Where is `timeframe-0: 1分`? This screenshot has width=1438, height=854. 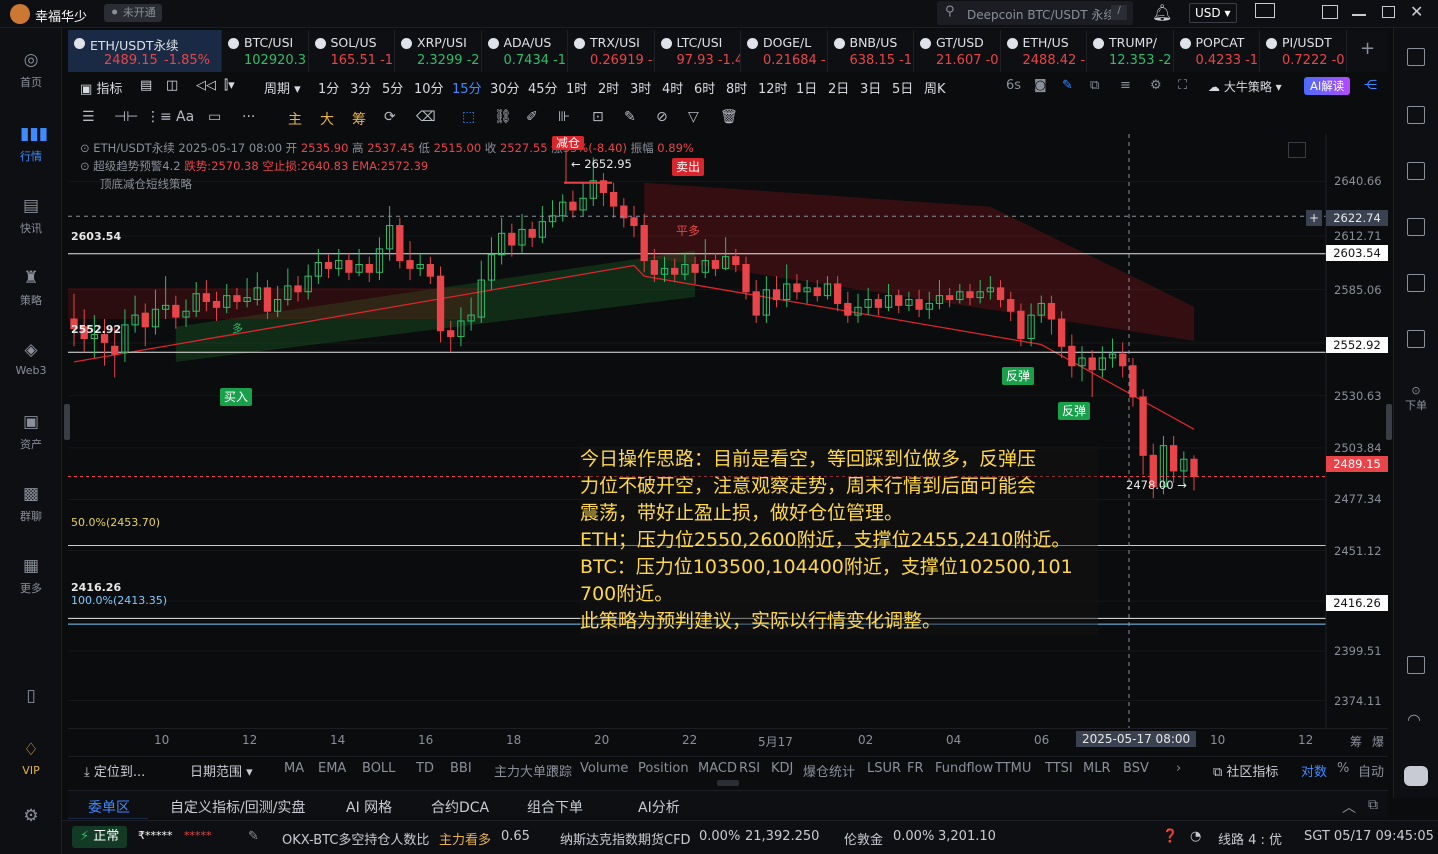 timeframe-0: 1分 is located at coordinates (328, 87).